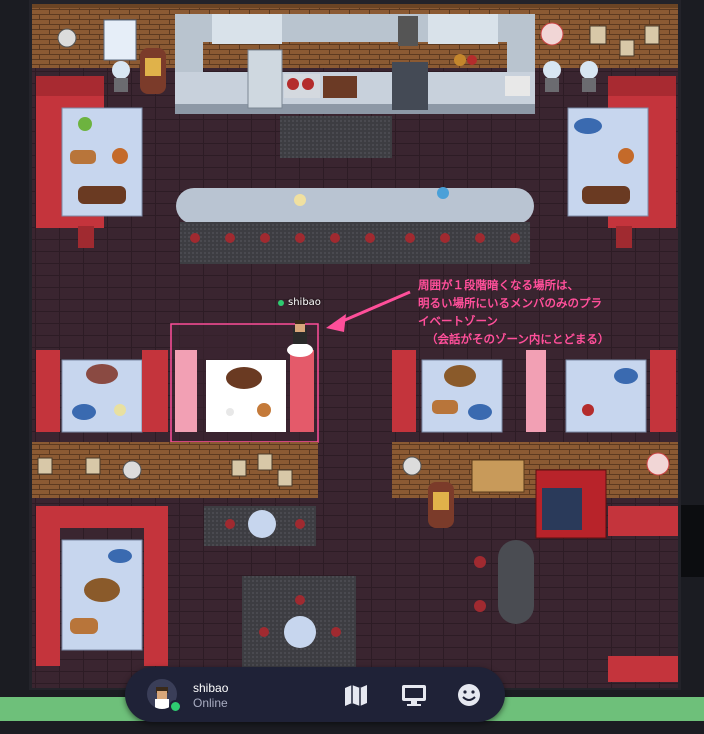  I want to click on sofa-right-bottom, so click(643, 669).